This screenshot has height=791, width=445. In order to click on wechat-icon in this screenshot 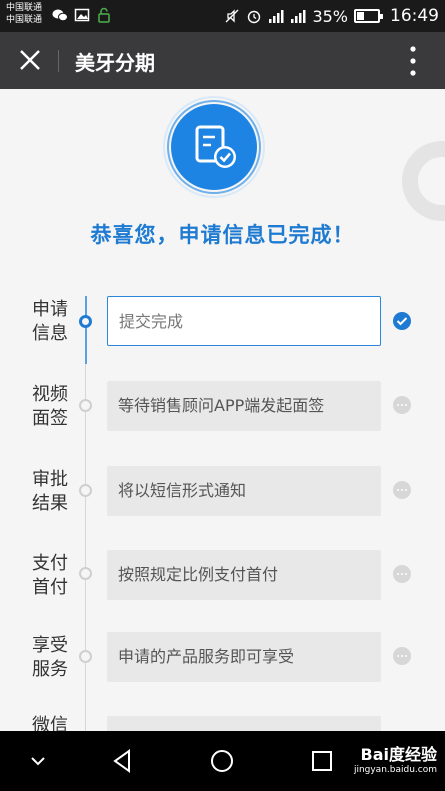, I will do `click(60, 15)`.